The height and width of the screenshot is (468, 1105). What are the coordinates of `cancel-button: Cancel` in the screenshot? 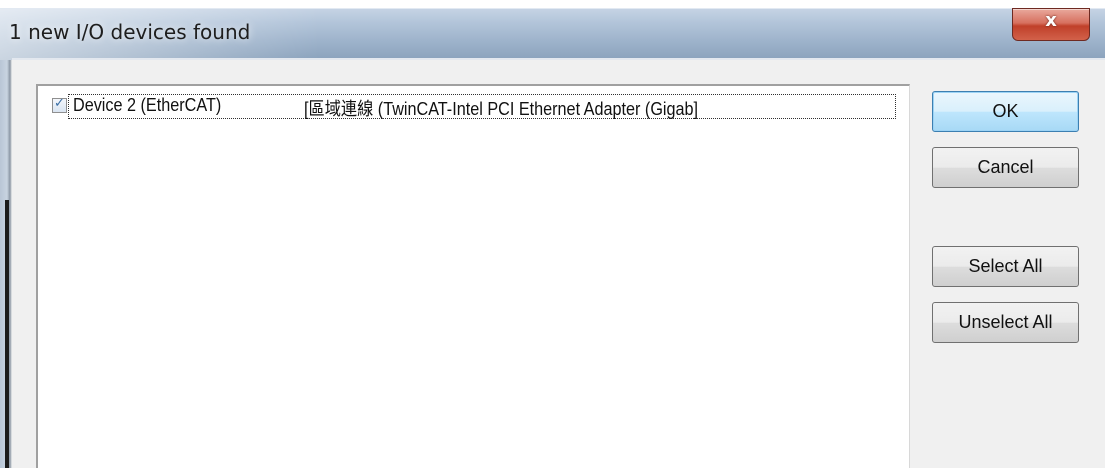 It's located at (1005, 167).